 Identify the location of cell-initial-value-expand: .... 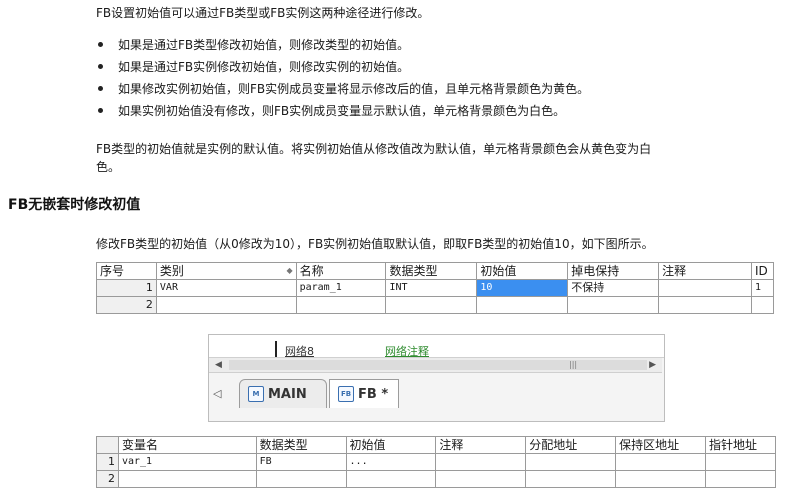
(391, 462).